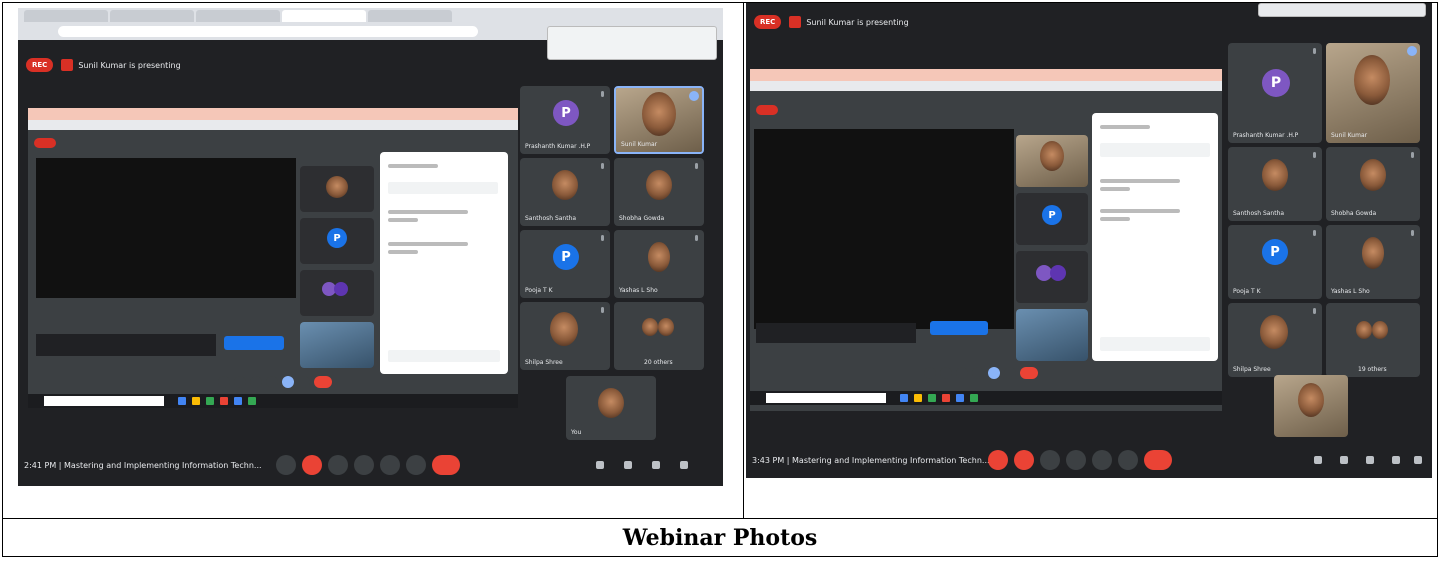 Image resolution: width=1444 pixels, height=561 pixels. I want to click on table-column-divider, so click(743, 260).